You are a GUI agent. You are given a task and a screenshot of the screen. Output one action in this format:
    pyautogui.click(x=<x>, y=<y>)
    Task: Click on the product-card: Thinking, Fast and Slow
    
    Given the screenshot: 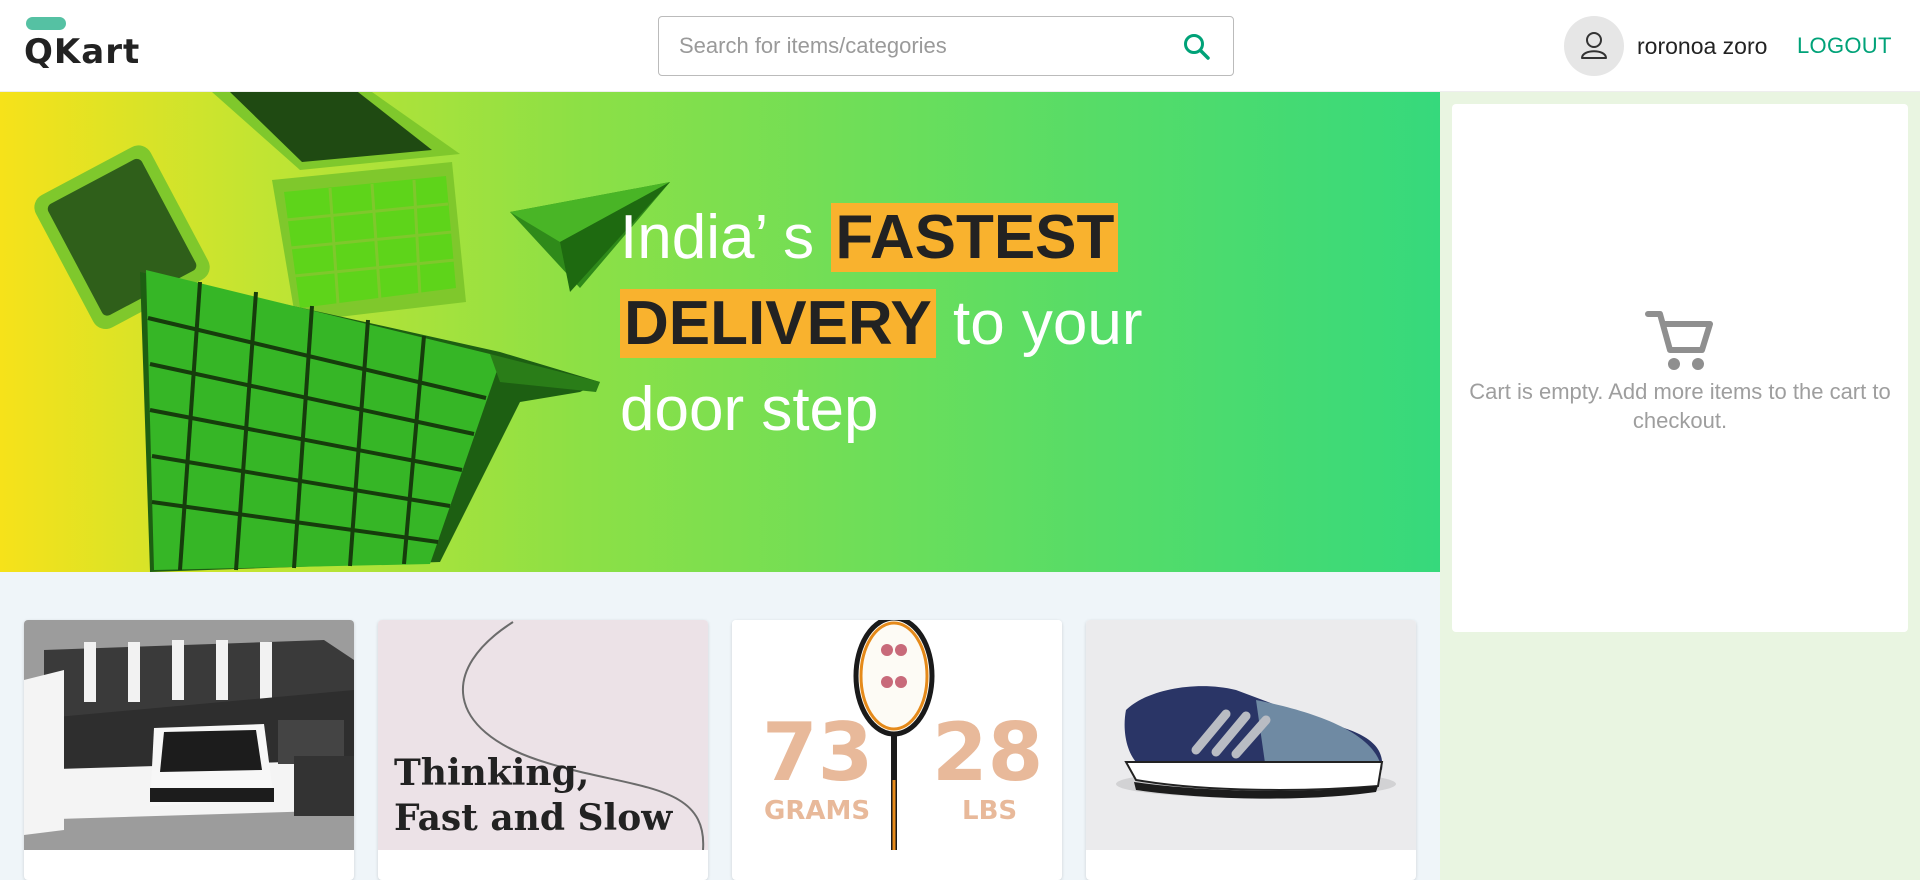 What is the action you would take?
    pyautogui.click(x=543, y=750)
    